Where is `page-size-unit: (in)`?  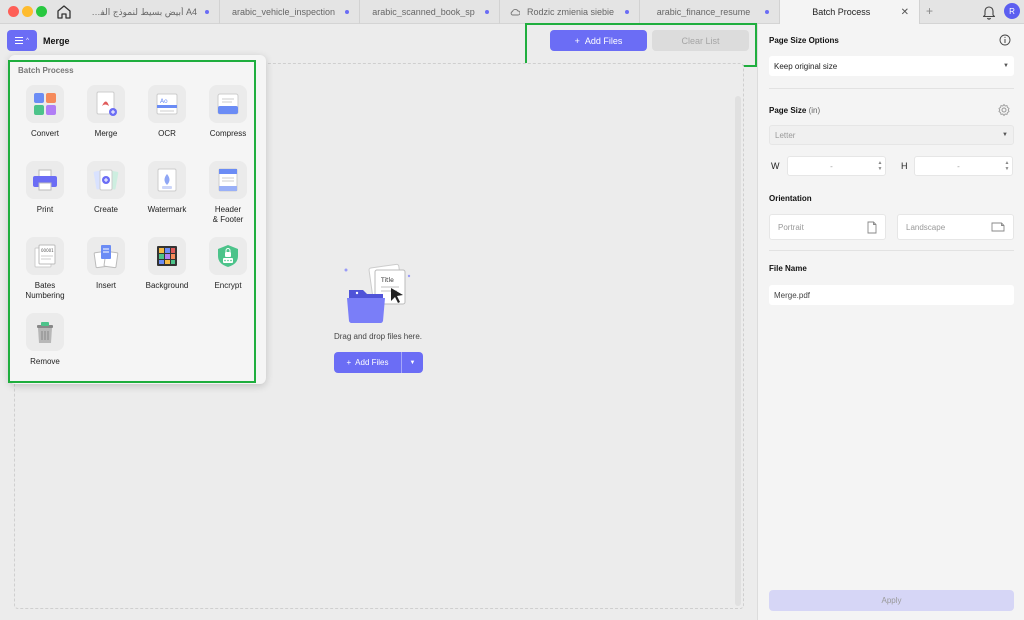 page-size-unit: (in) is located at coordinates (814, 110).